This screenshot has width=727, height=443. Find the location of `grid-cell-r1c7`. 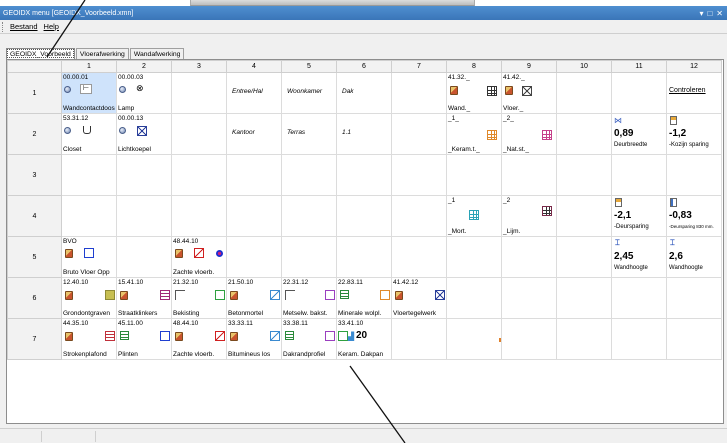

grid-cell-r1c7 is located at coordinates (419, 93).